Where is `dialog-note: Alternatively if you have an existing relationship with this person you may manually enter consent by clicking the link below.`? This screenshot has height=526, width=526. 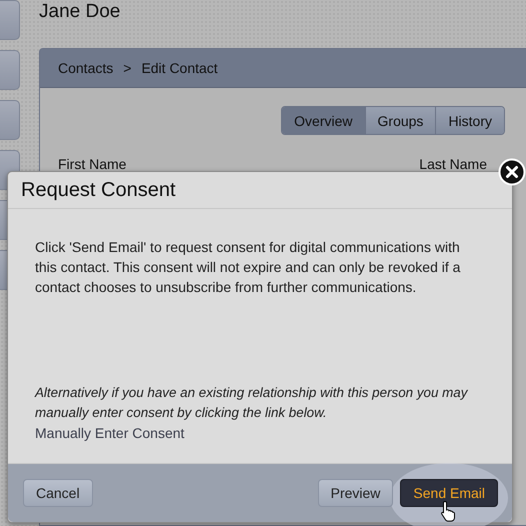 dialog-note: Alternatively if you have an existing relationship with this person you may manually enter consent by clicking the link below. is located at coordinates (252, 403).